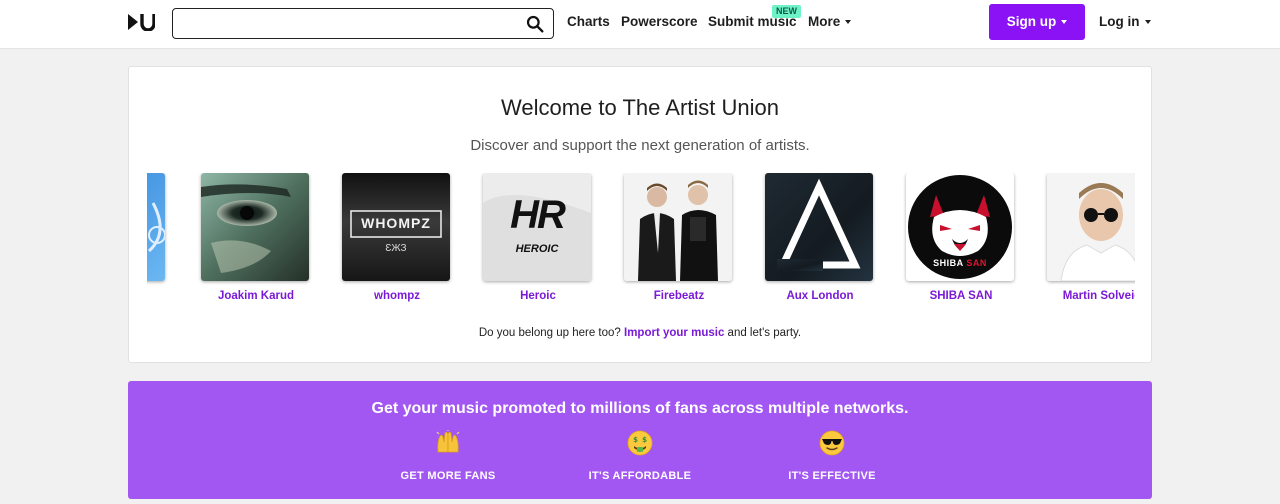 The height and width of the screenshot is (504, 1280). I want to click on welcome-title: Welcome to The Artist Union, so click(640, 107).